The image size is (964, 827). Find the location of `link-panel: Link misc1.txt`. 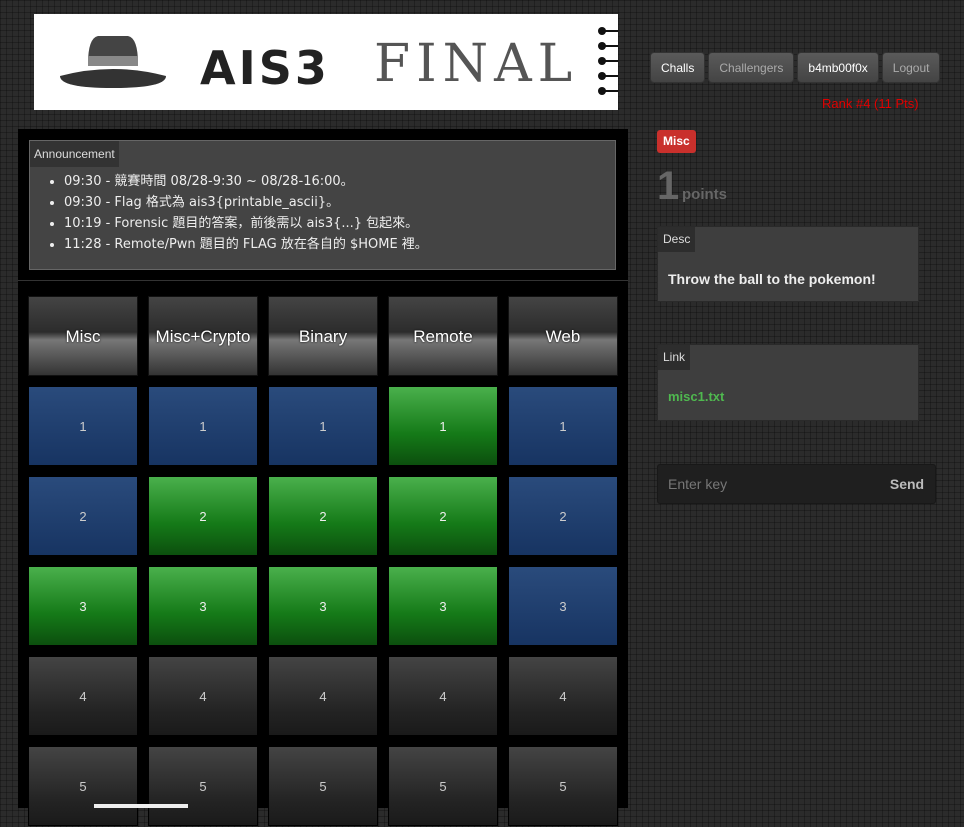

link-panel: Link misc1.txt is located at coordinates (788, 382).